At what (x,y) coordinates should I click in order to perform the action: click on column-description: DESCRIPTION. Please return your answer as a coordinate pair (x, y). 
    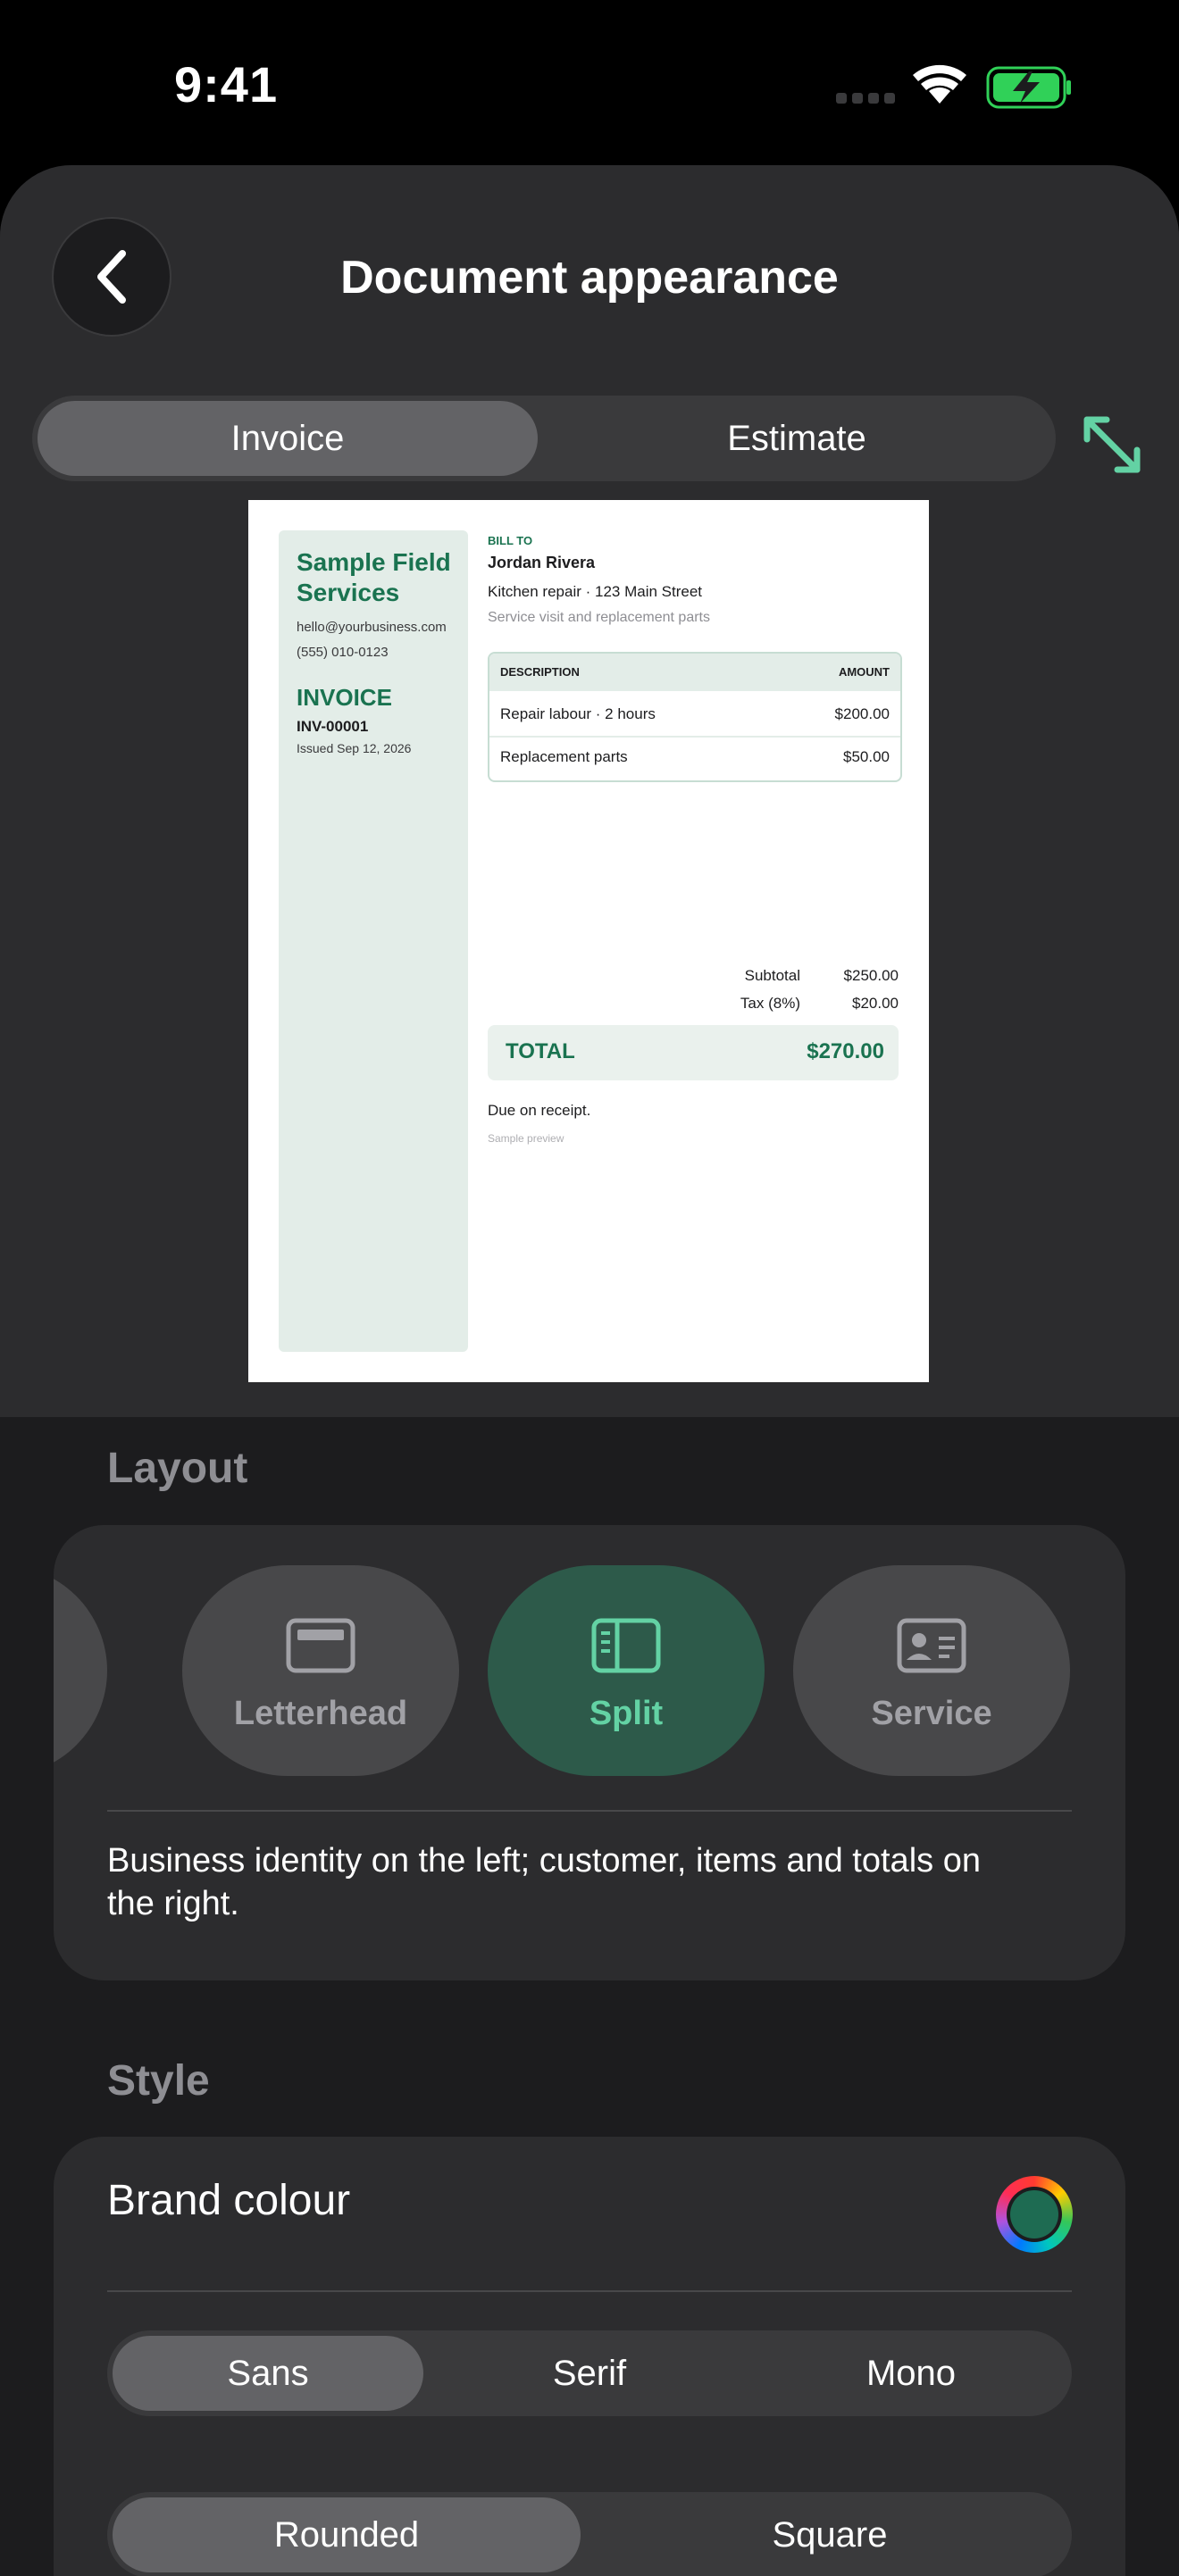
    Looking at the image, I should click on (540, 672).